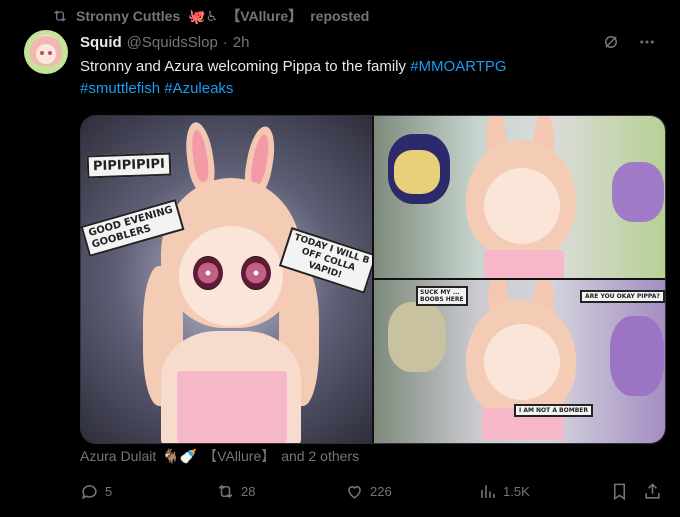  I want to click on reply-count: 5, so click(109, 491).